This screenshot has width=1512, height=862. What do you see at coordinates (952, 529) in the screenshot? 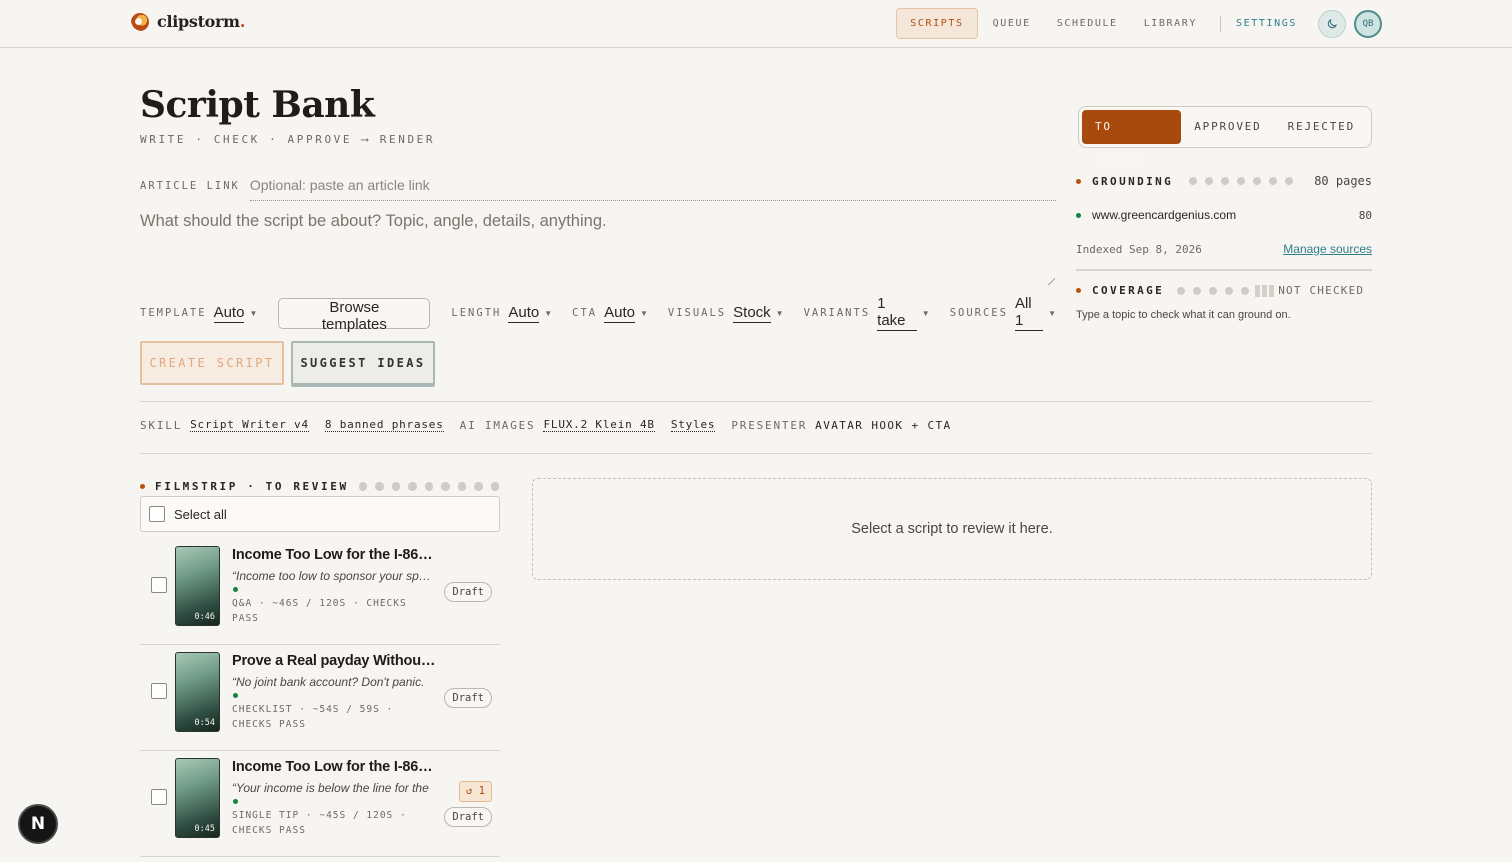
I see `review-empty-message: Select a script to review it here.` at bounding box center [952, 529].